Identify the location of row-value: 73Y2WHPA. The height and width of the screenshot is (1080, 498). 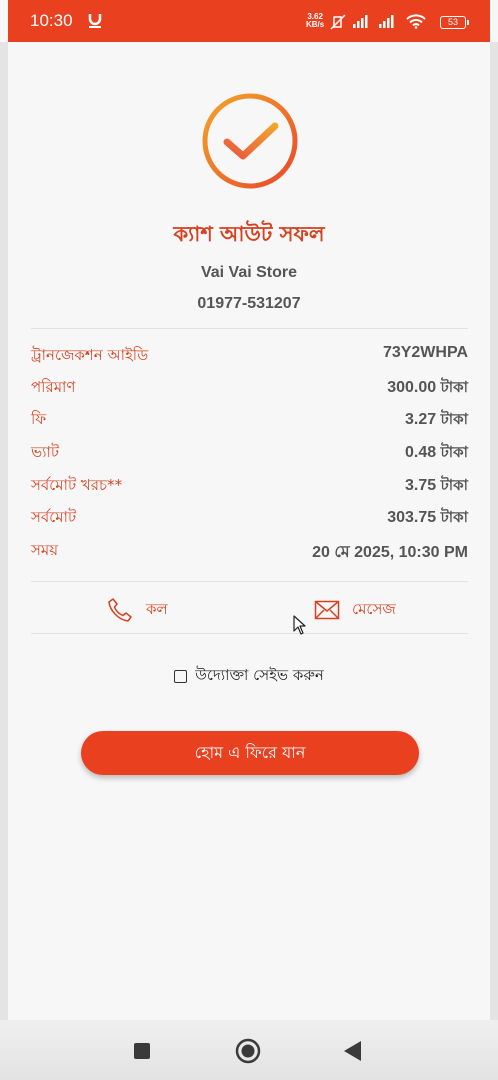
(425, 353).